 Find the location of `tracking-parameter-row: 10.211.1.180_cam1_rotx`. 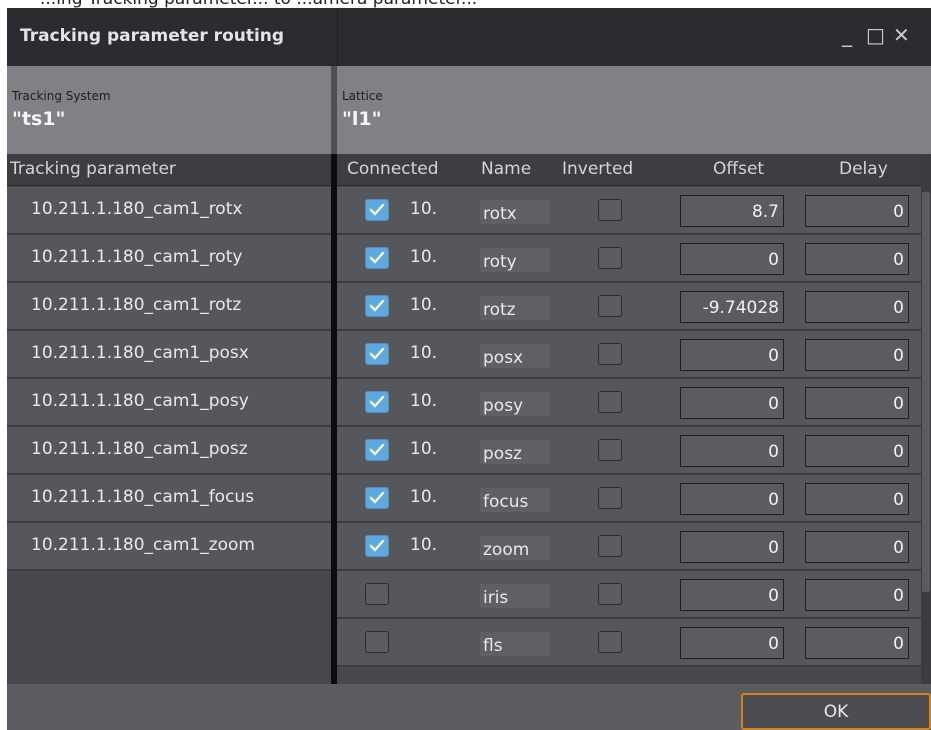

tracking-parameter-row: 10.211.1.180_cam1_rotx is located at coordinates (169, 211).